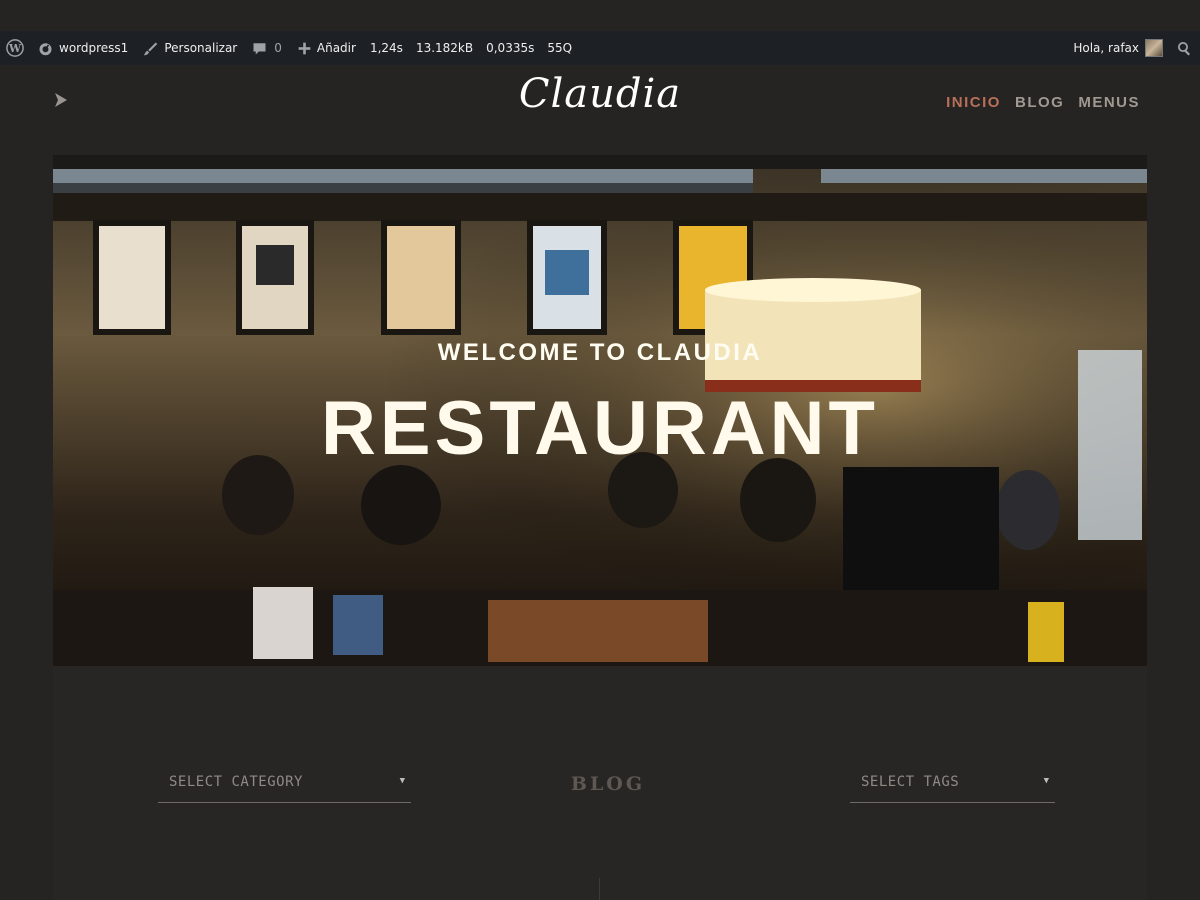 The image size is (1200, 900). I want to click on plus-icon, so click(304, 48).